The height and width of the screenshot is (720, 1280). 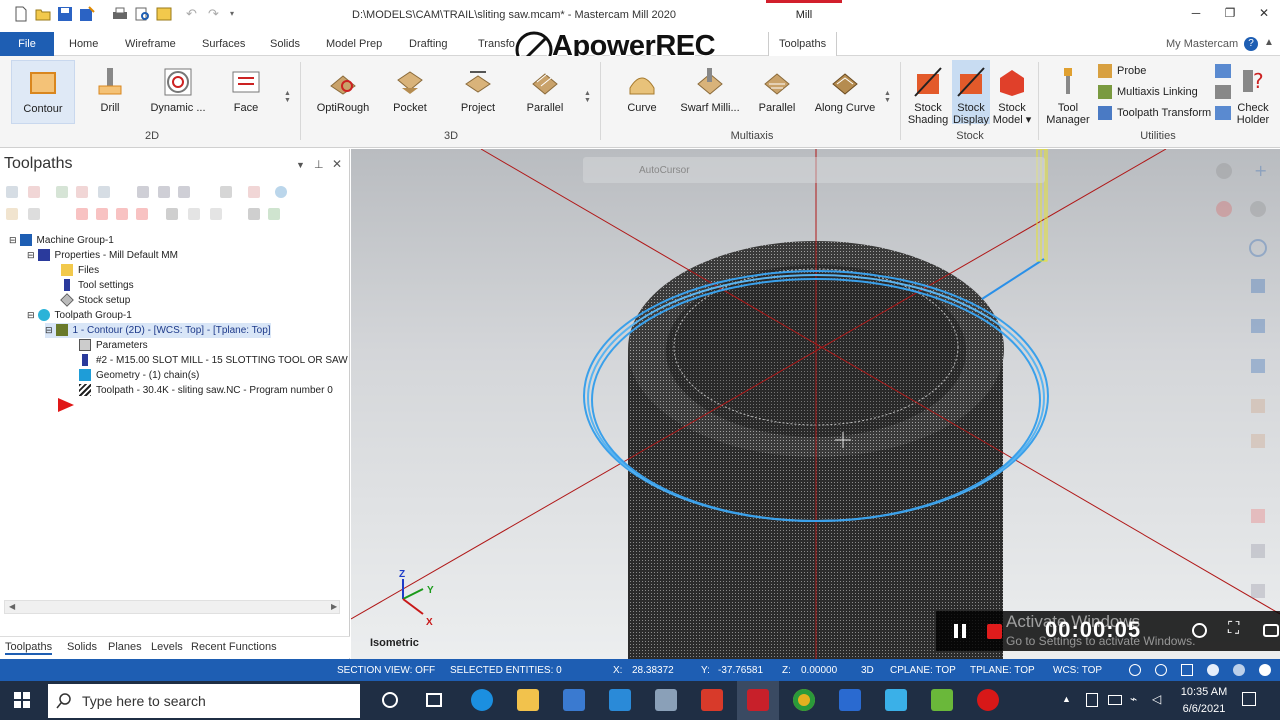 What do you see at coordinates (1249, 699) in the screenshot?
I see `notification-icon` at bounding box center [1249, 699].